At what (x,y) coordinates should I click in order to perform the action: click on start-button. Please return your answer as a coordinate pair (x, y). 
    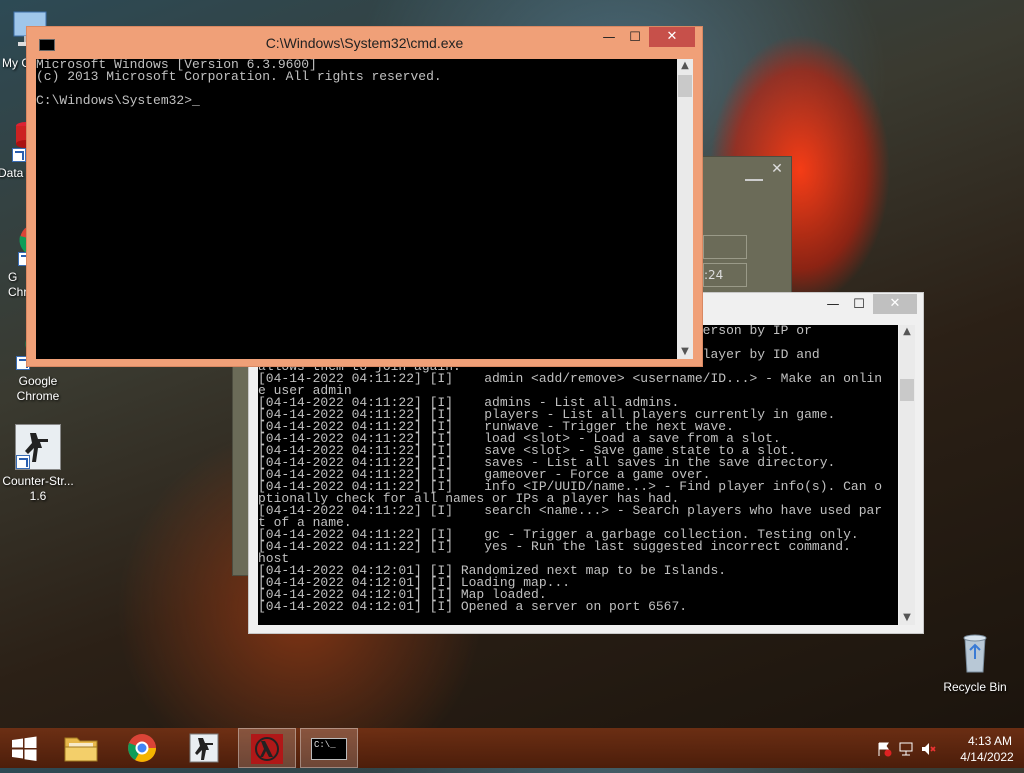
    Looking at the image, I should click on (24, 748).